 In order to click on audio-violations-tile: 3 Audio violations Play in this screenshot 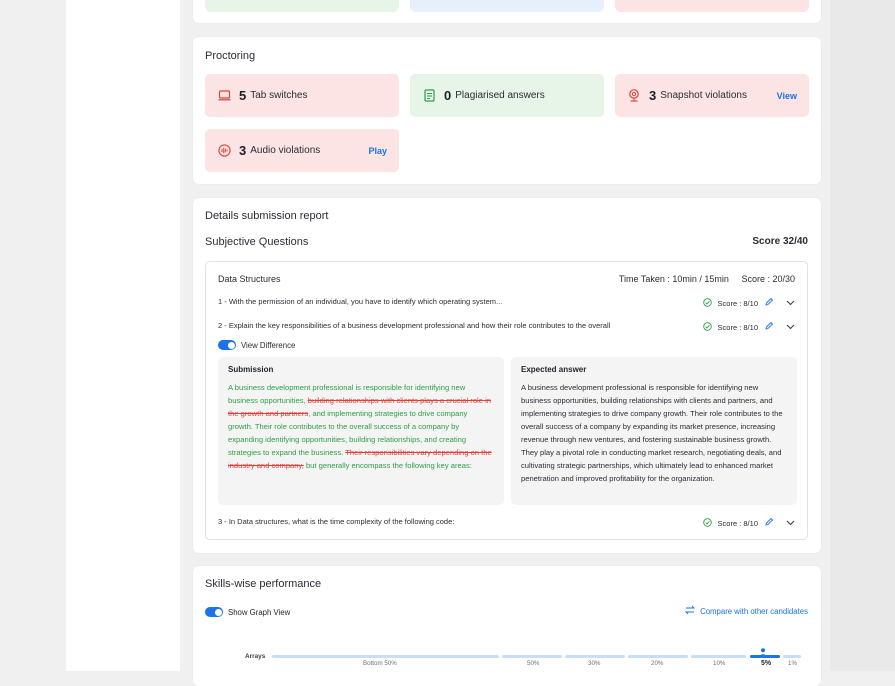, I will do `click(302, 150)`.